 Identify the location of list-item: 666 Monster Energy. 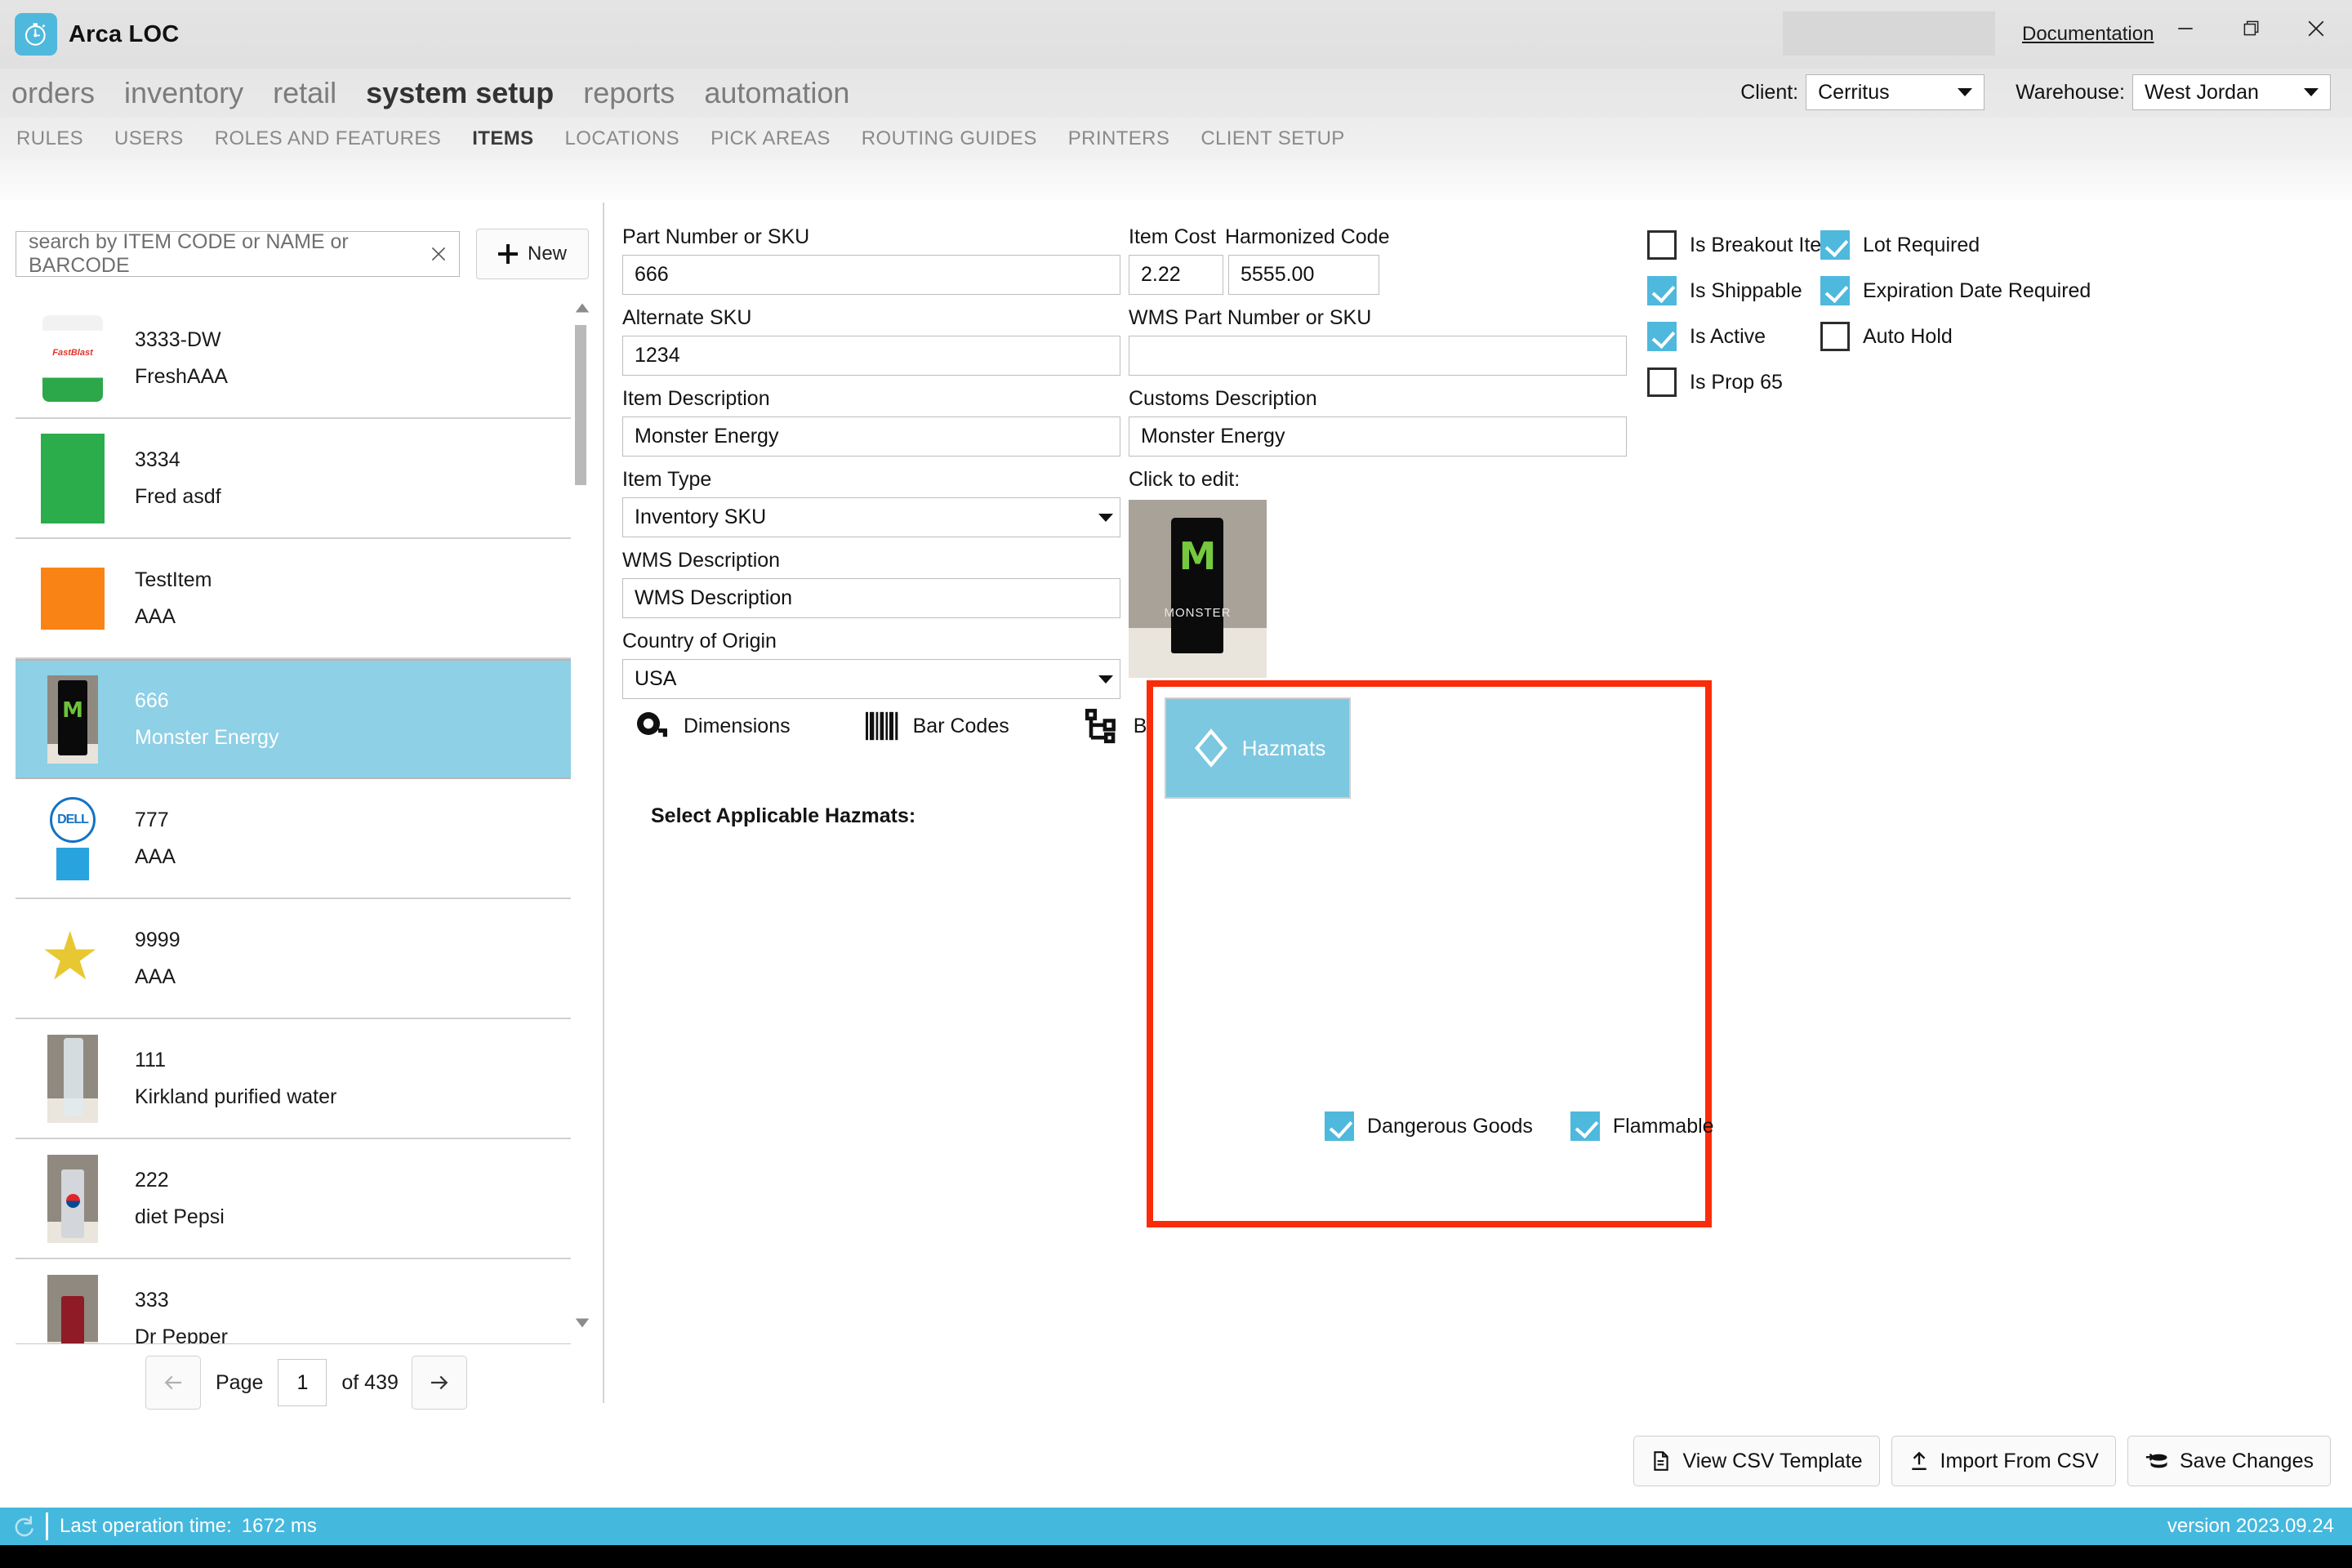
(293, 719).